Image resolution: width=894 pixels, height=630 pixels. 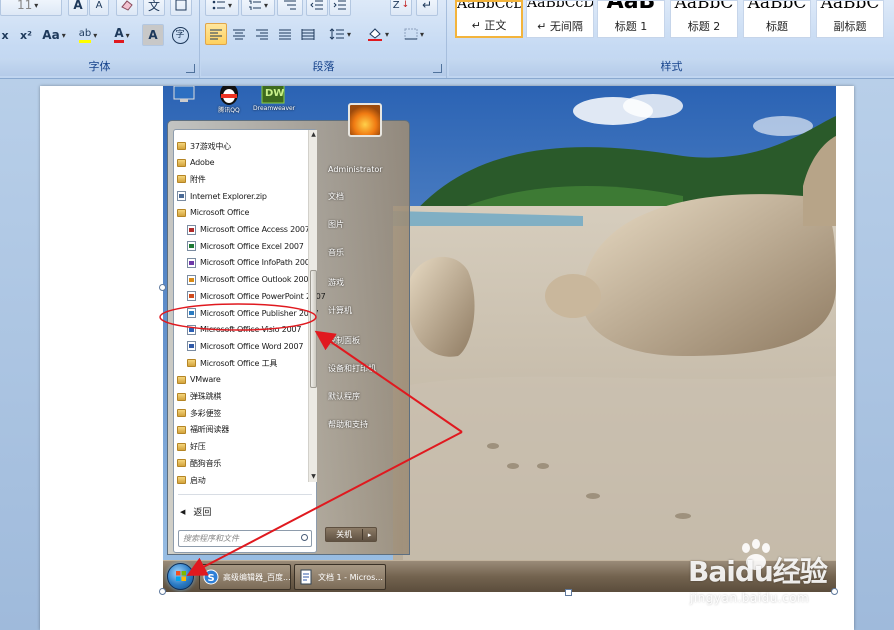 I want to click on shutdown-options-arrow-icon: ▸, so click(x=369, y=535).